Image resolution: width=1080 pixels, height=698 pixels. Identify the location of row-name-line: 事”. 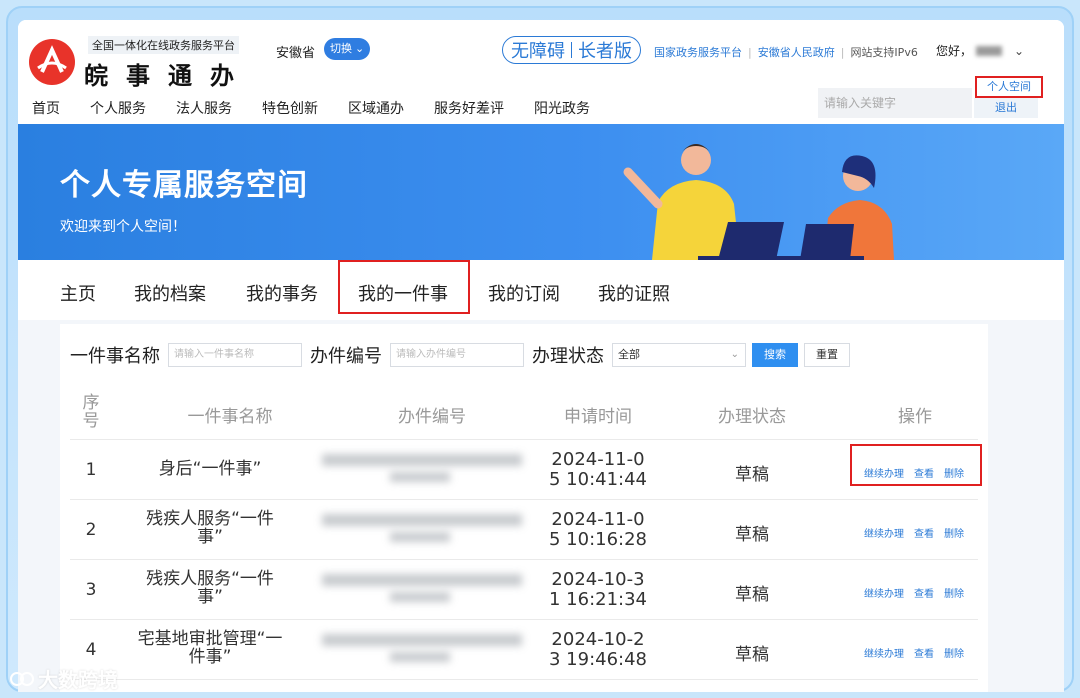
(210, 537).